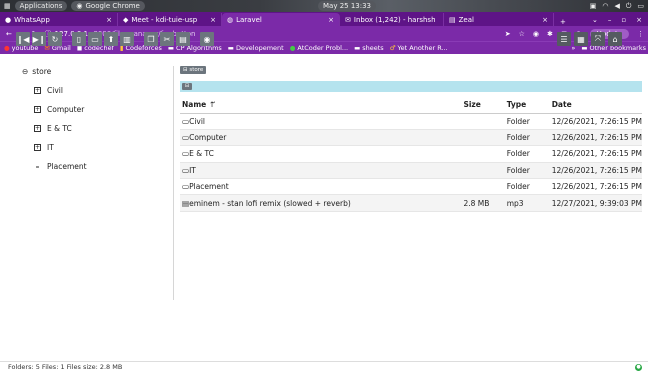  Describe the element at coordinates (79, 6) in the screenshot. I see `chrome-icon: ◉` at that location.